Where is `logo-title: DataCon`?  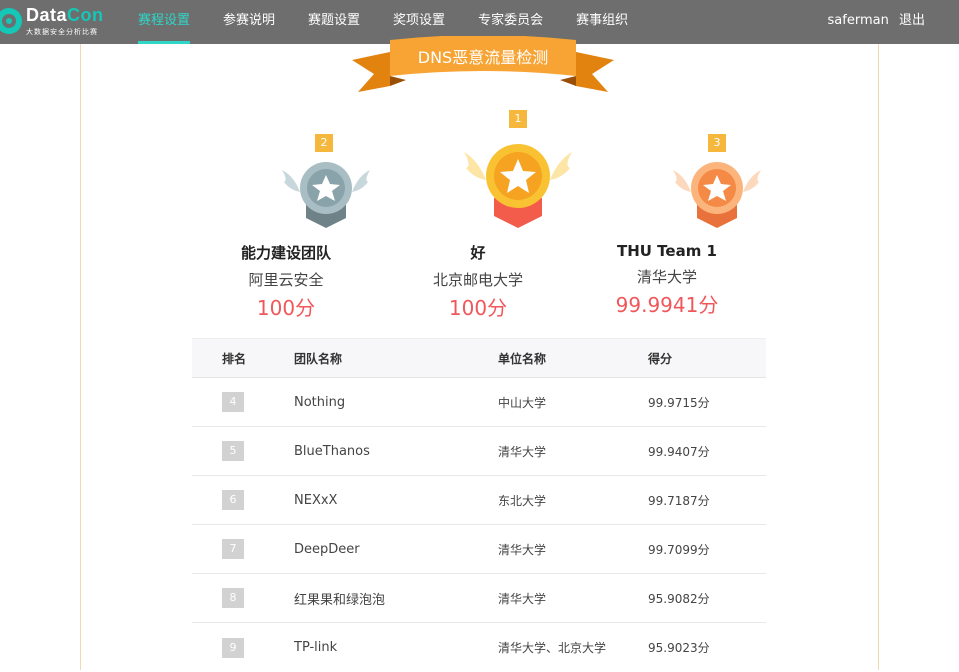 logo-title: DataCon is located at coordinates (65, 15).